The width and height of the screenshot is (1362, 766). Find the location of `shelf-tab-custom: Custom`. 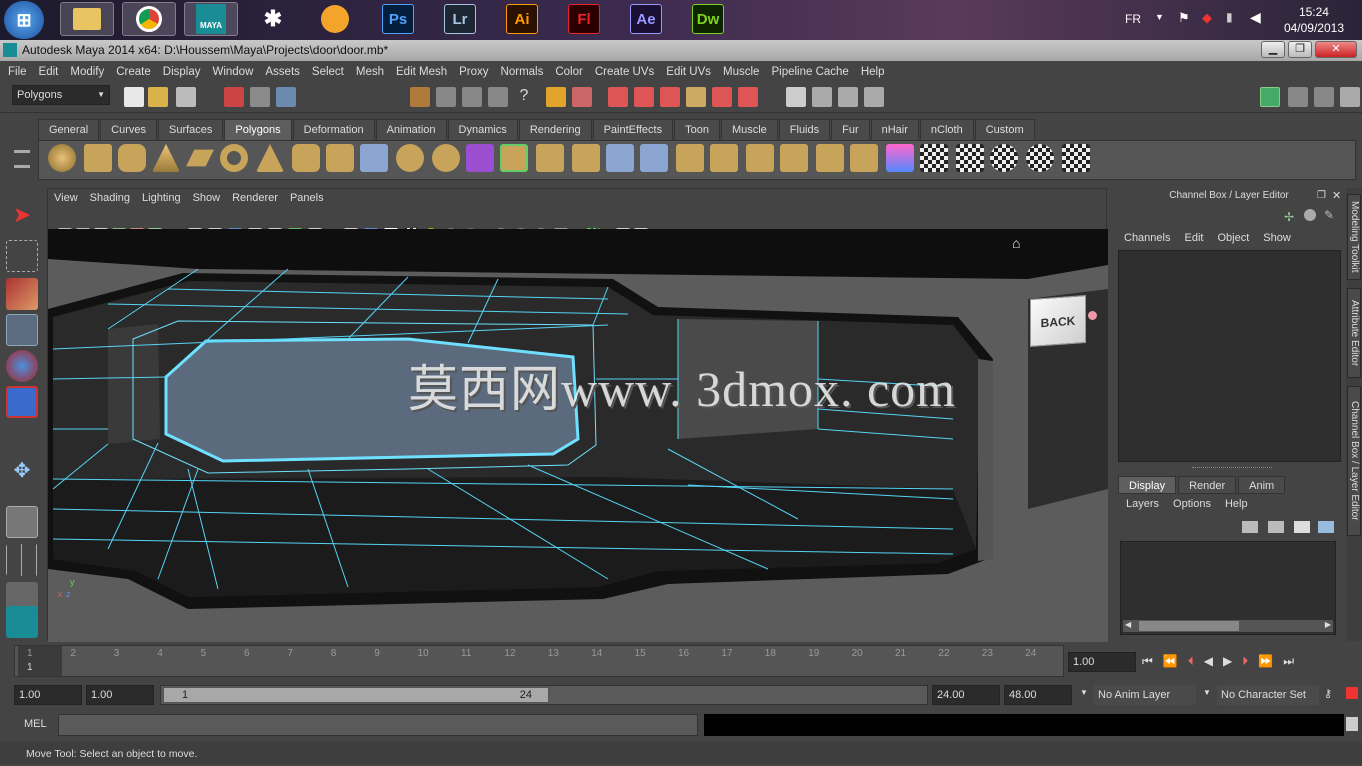

shelf-tab-custom: Custom is located at coordinates (1004, 129).